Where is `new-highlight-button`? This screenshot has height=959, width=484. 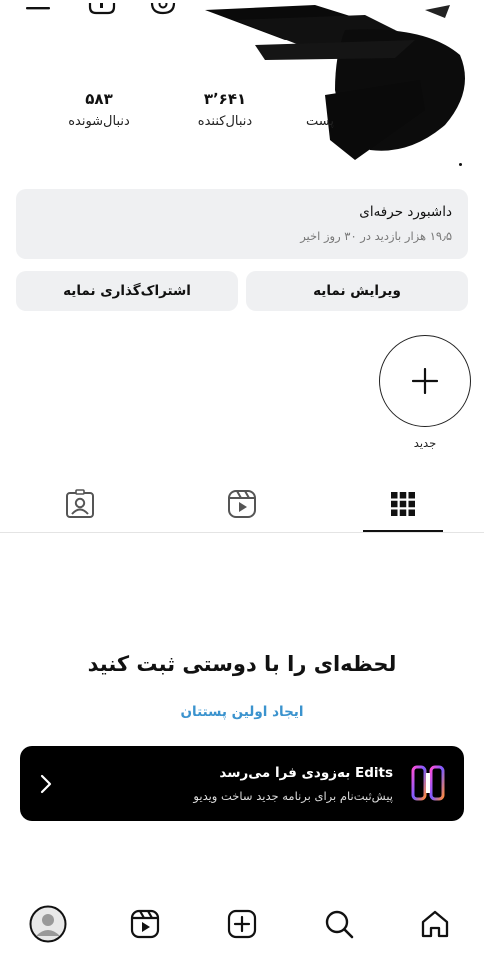
new-highlight-button is located at coordinates (425, 381).